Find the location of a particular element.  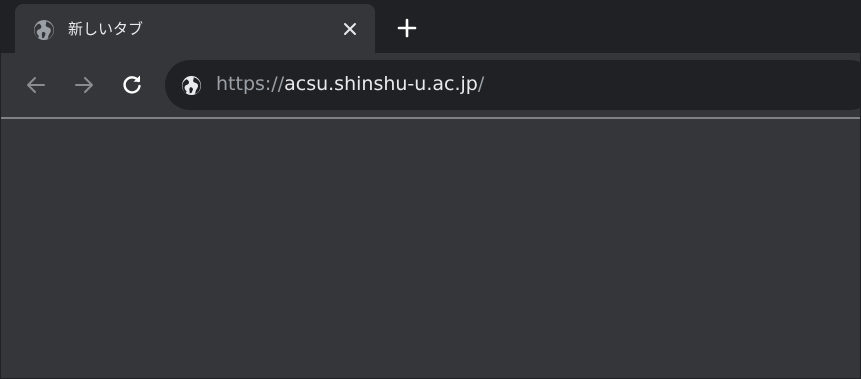

back-button is located at coordinates (36, 85).